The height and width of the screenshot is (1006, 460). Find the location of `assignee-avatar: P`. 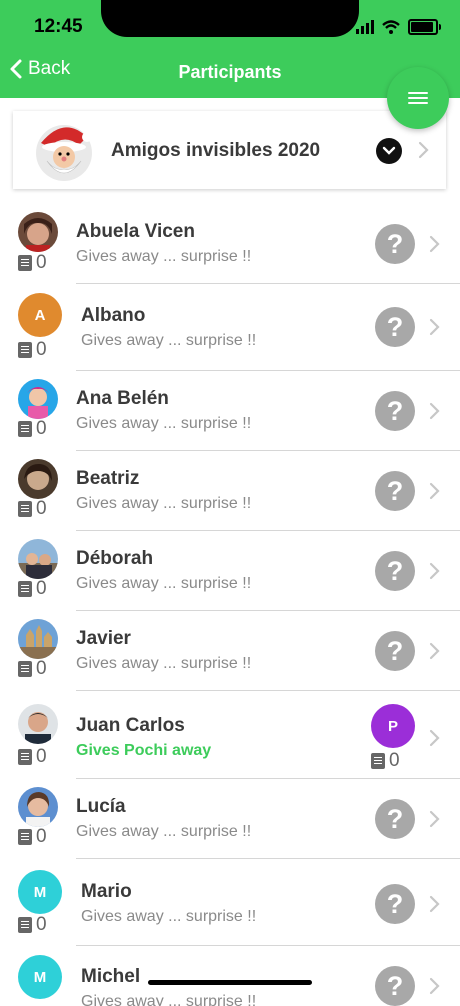

assignee-avatar: P is located at coordinates (393, 726).